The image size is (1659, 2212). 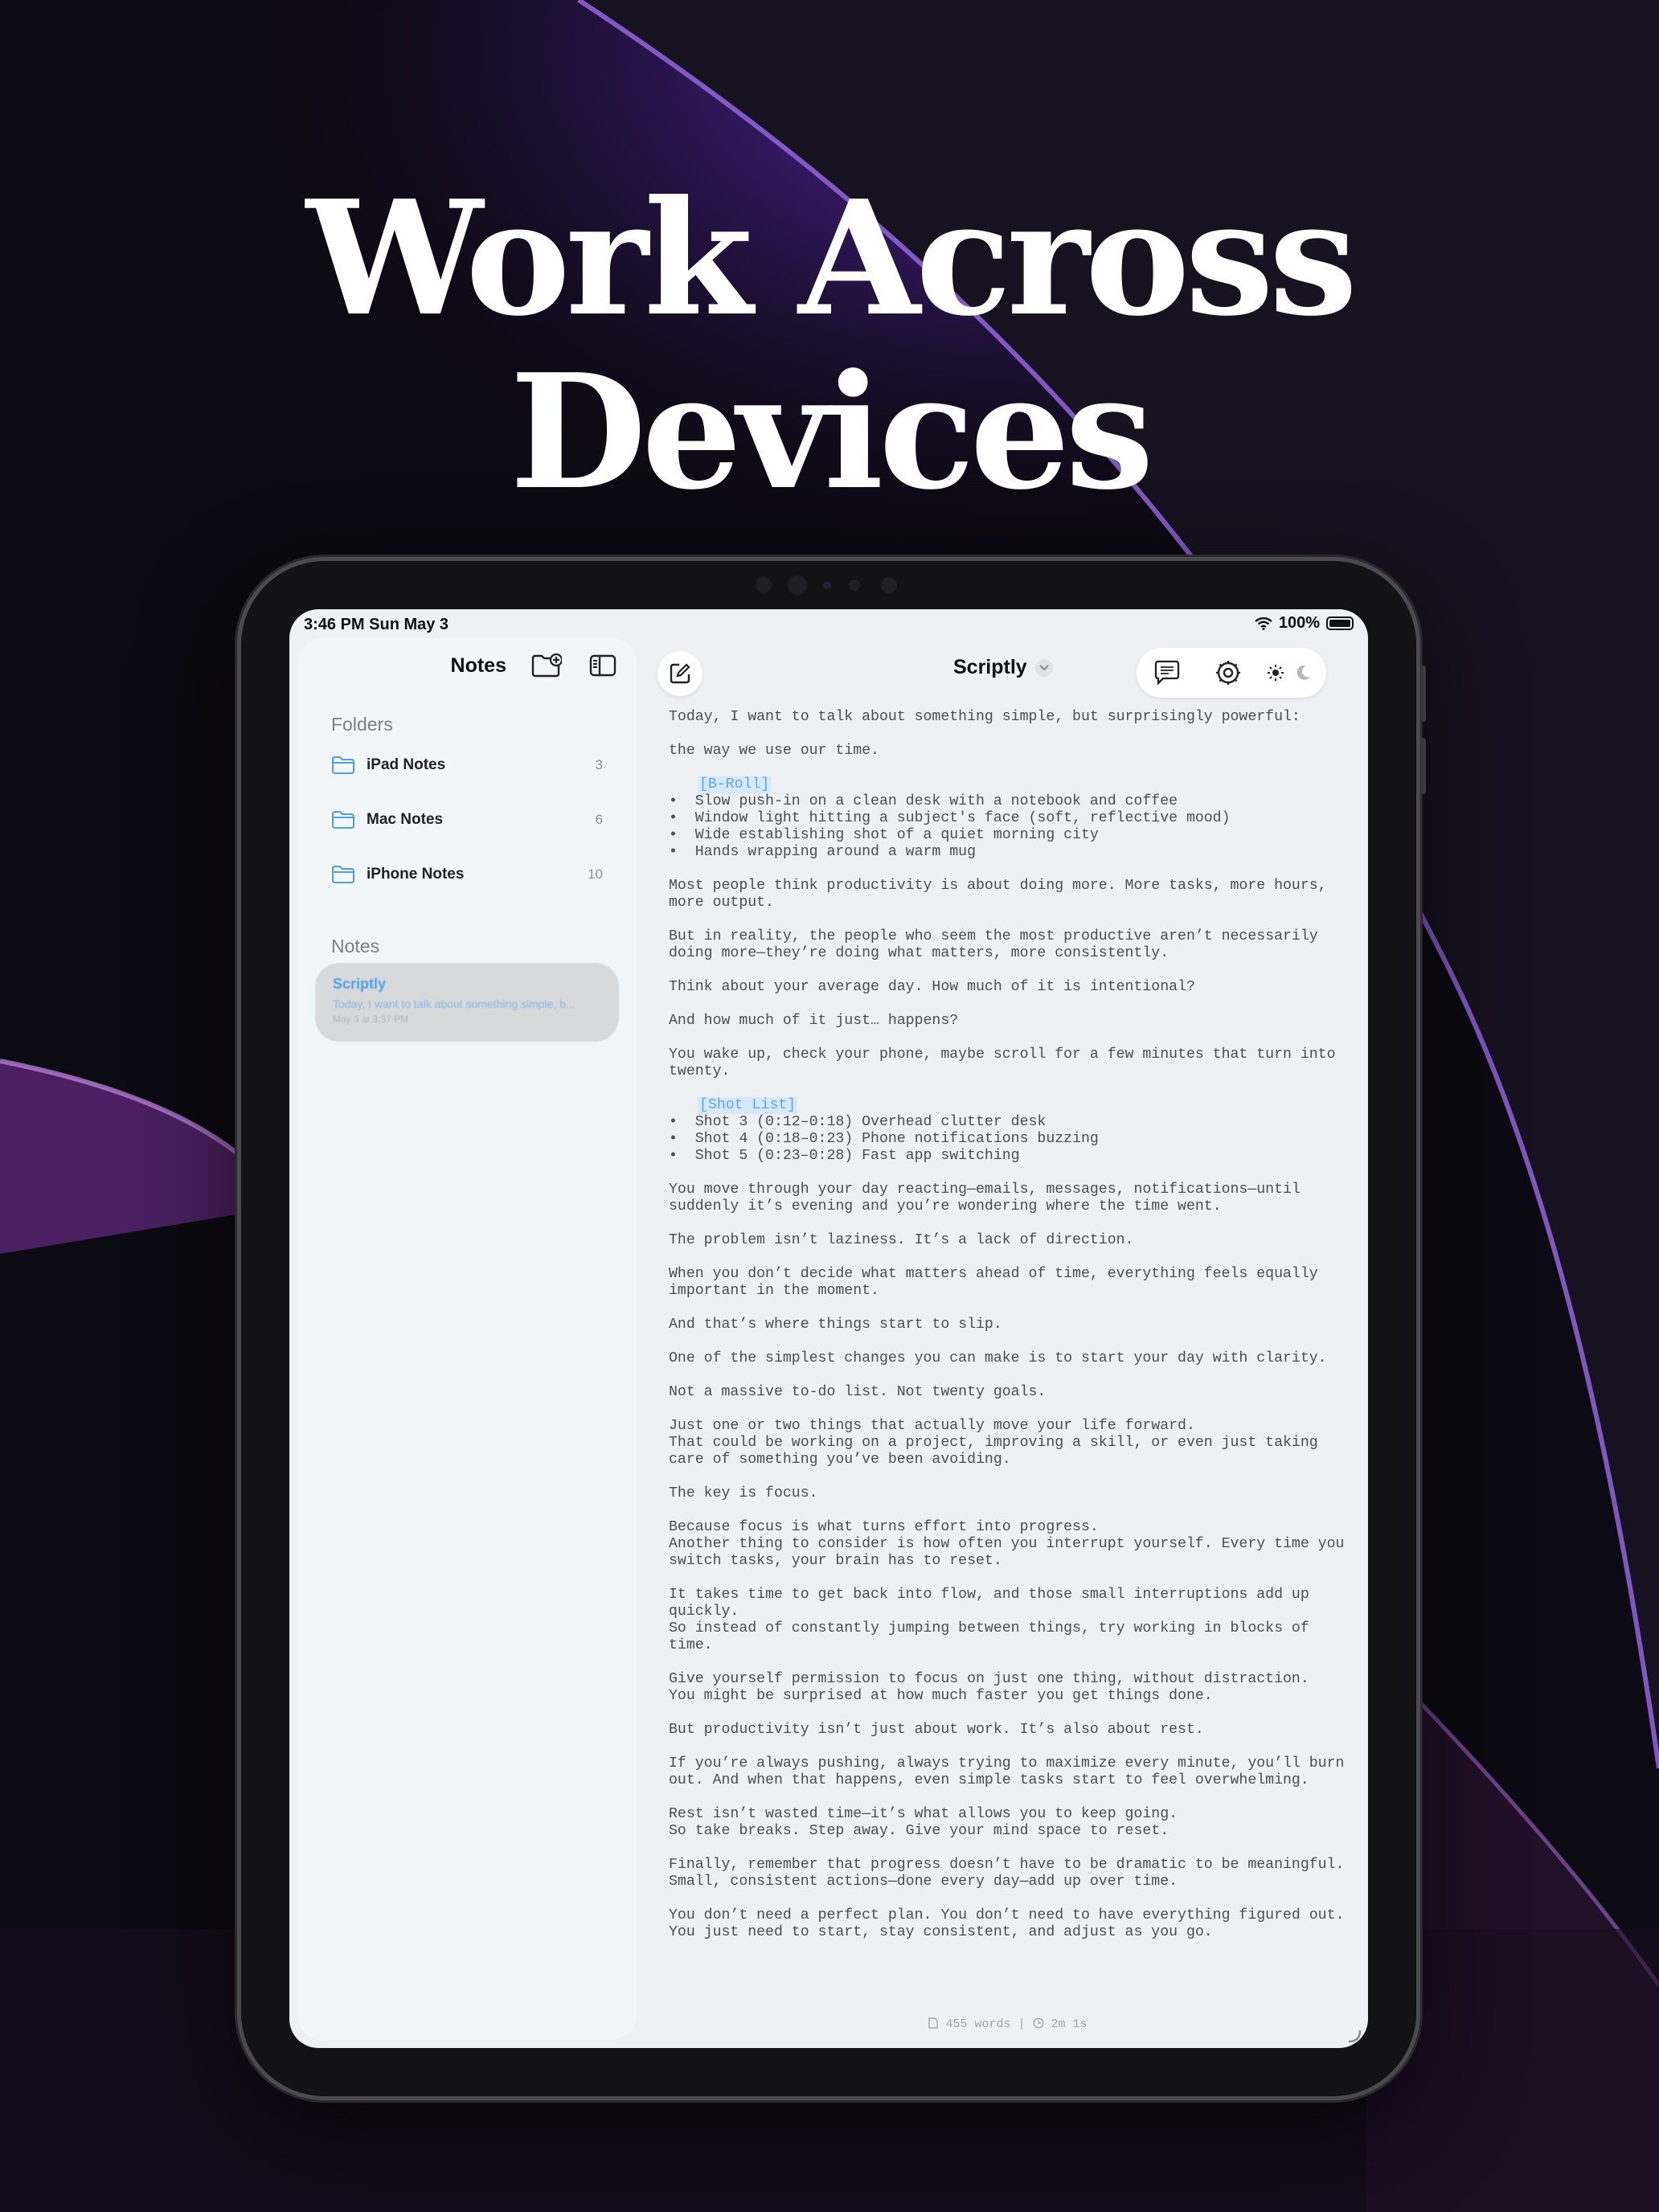 I want to click on settings-icon, so click(x=1228, y=673).